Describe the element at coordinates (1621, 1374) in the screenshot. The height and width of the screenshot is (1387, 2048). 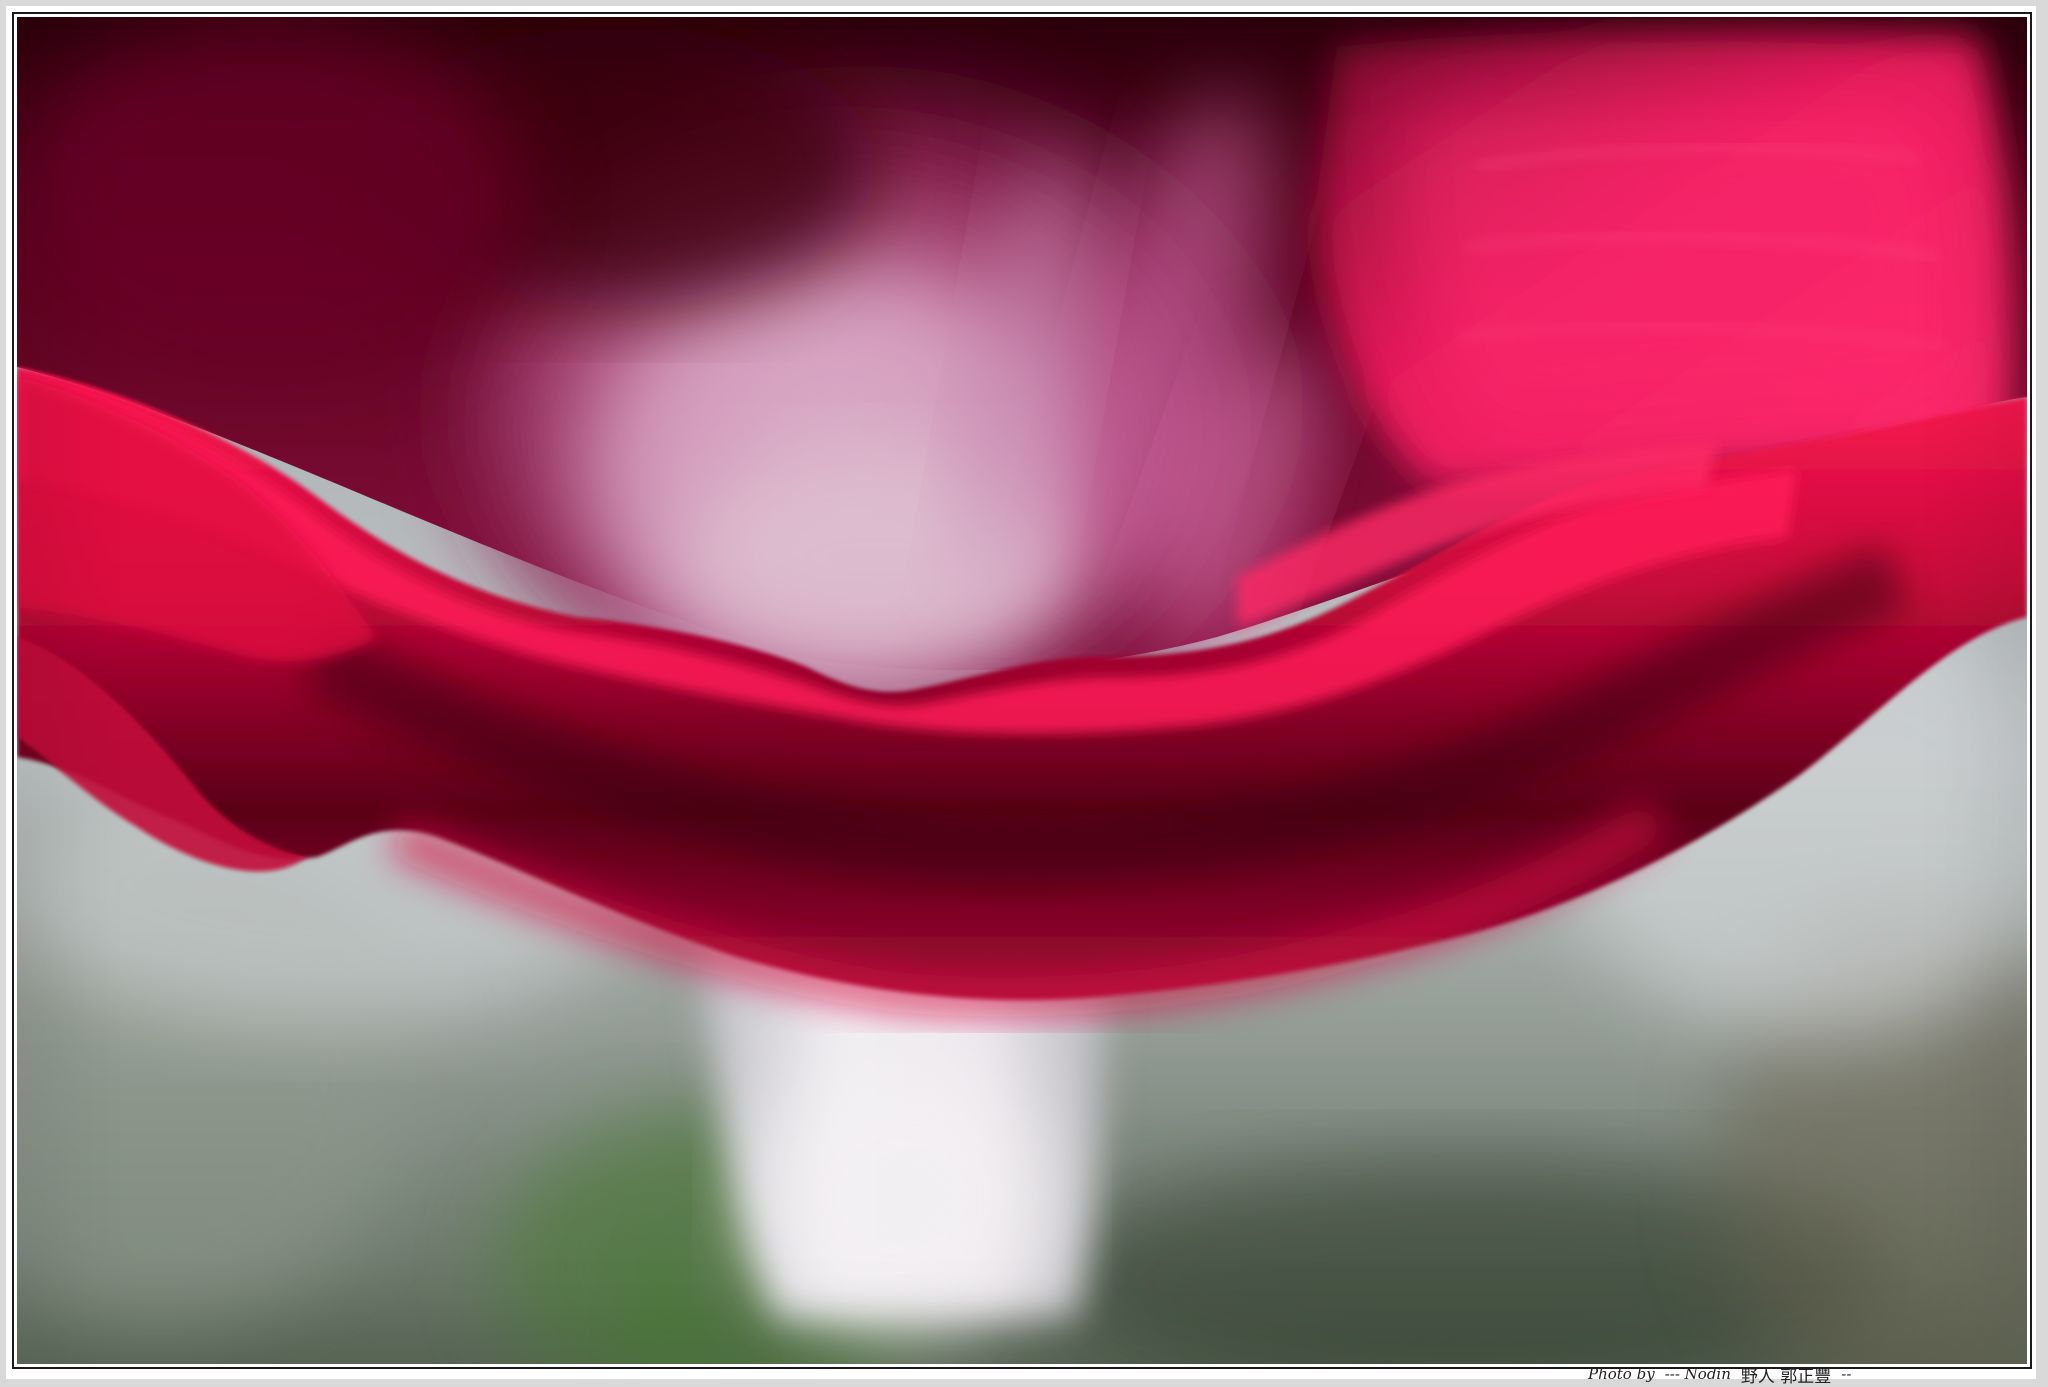
I see `photo-by-label: Photo by` at that location.